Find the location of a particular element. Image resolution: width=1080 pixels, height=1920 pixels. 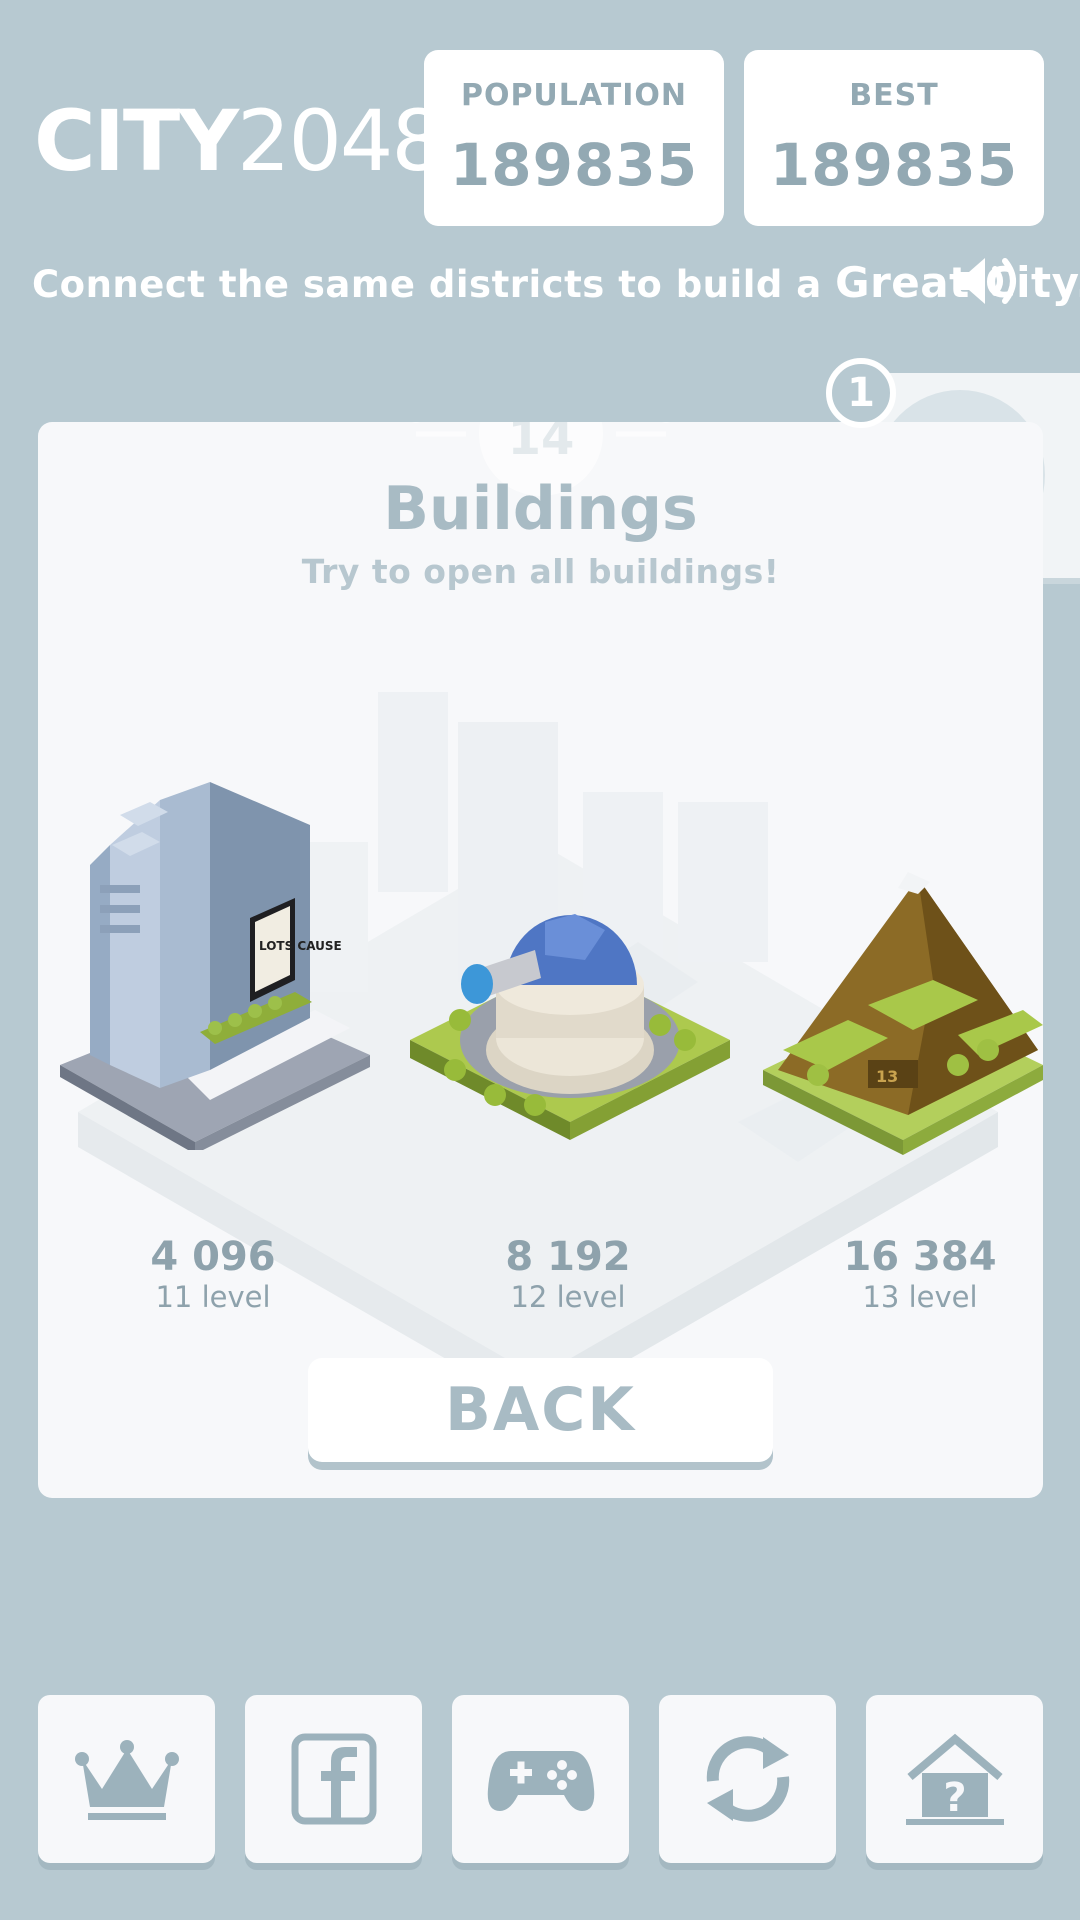

mountain-building-illustration: 13 is located at coordinates (903, 1013).